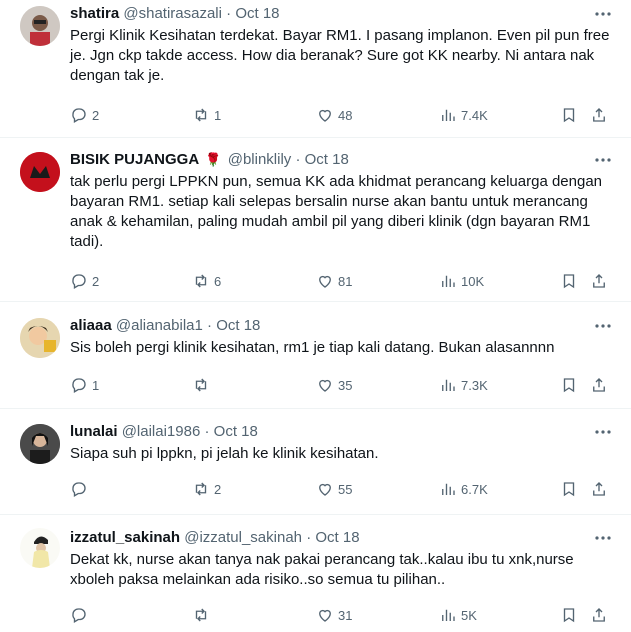 This screenshot has width=631, height=632. I want to click on display-name: BISIK PUJANGGA, so click(134, 159).